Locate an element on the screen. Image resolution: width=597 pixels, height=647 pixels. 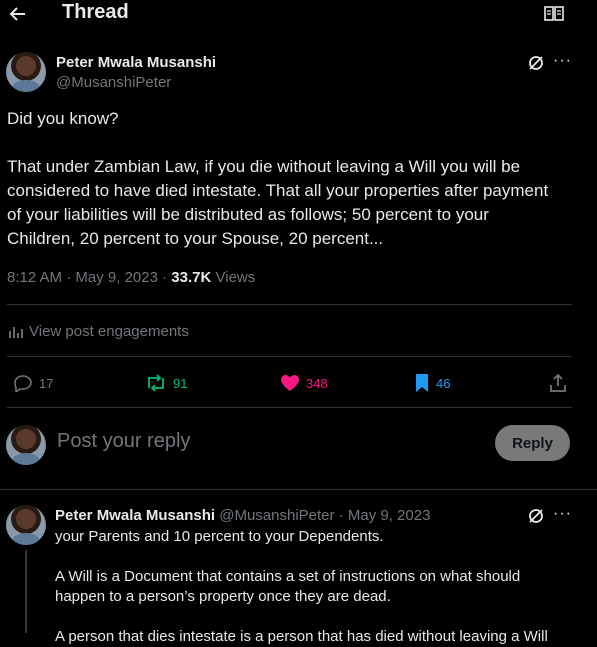
reply-icon is located at coordinates (23, 383).